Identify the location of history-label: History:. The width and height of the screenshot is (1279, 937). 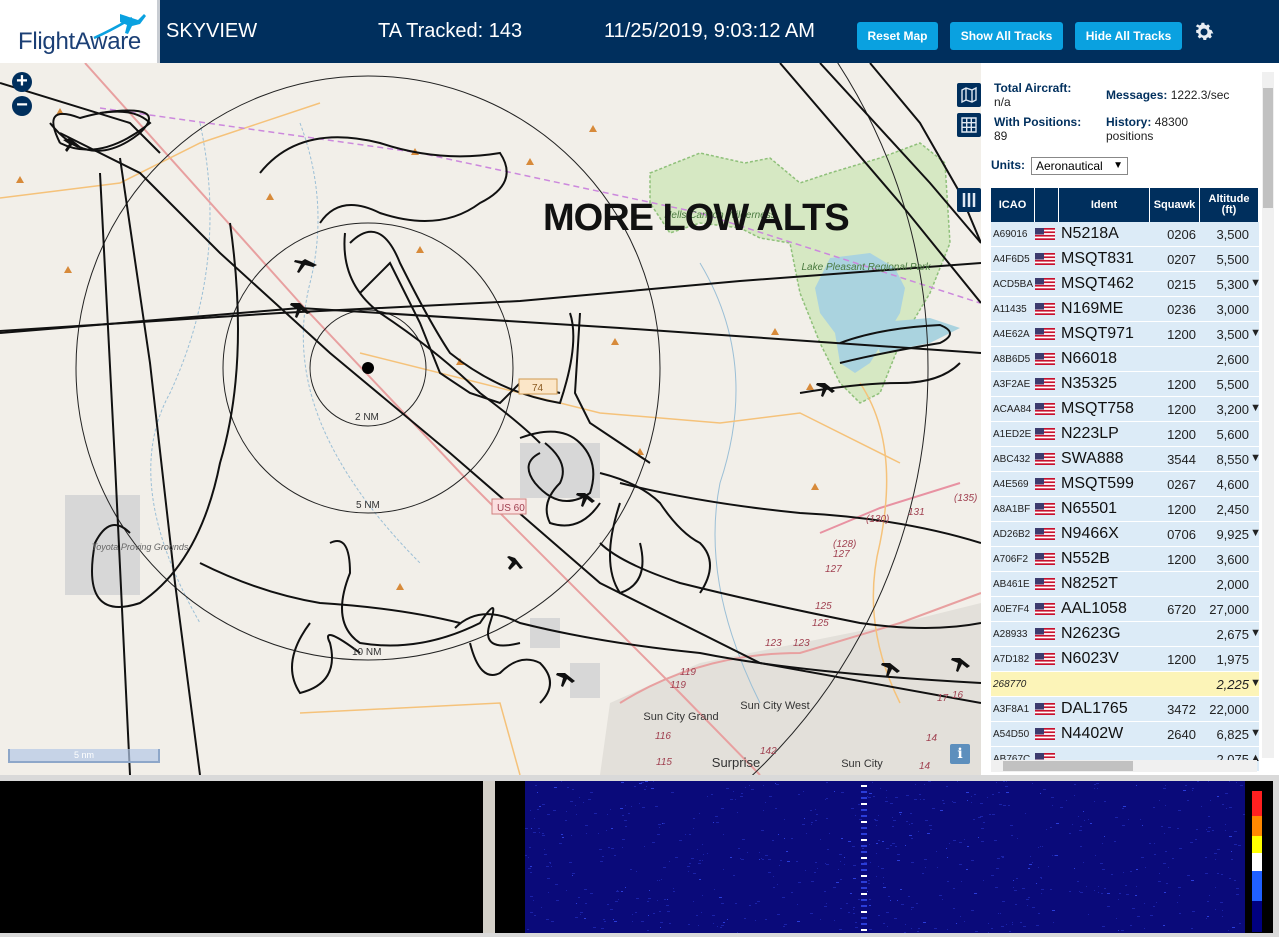
(1129, 122).